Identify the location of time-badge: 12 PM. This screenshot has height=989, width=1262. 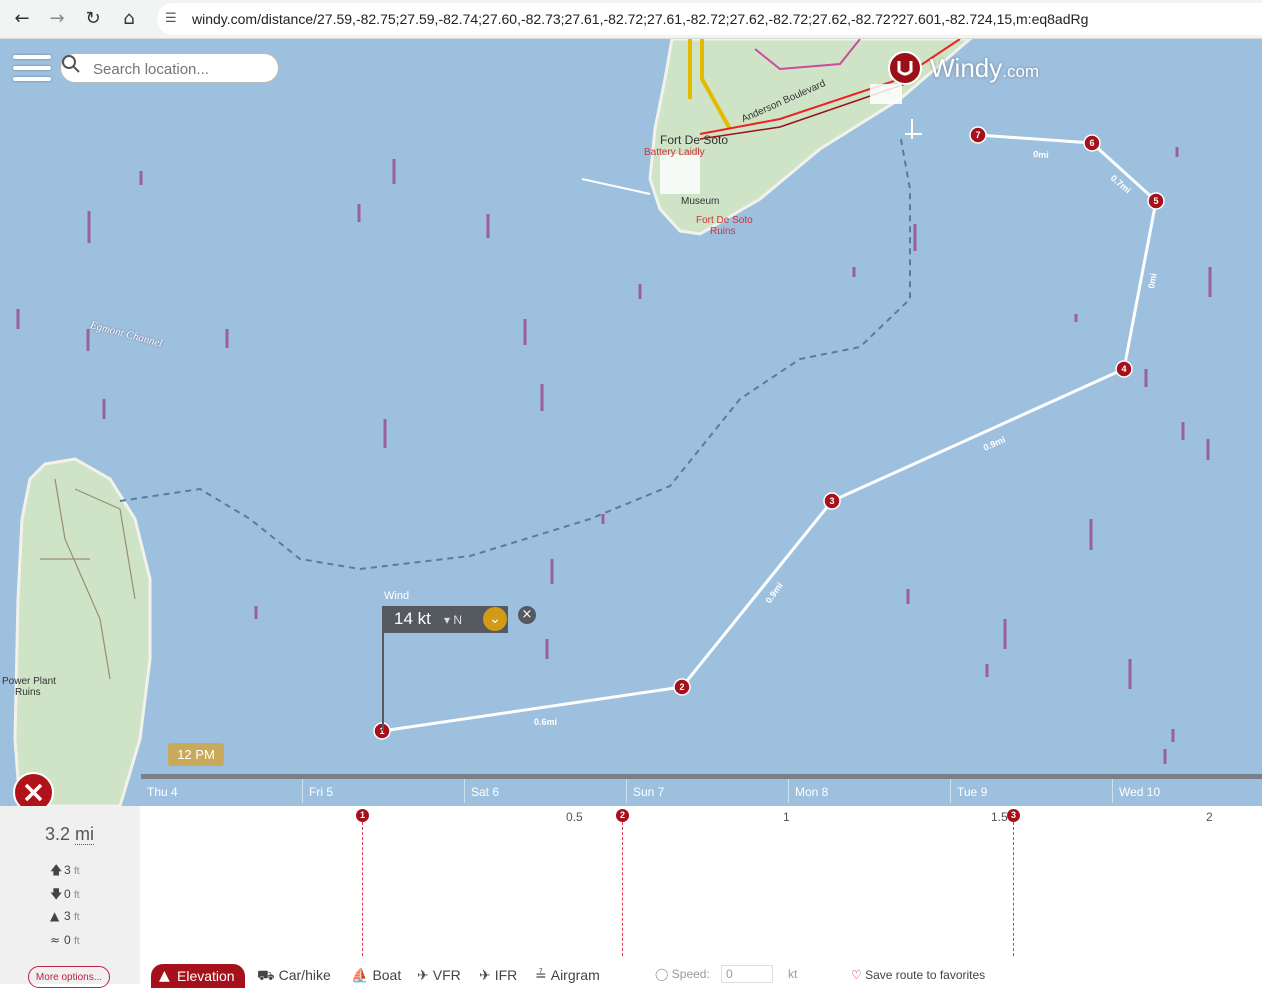
(196, 754).